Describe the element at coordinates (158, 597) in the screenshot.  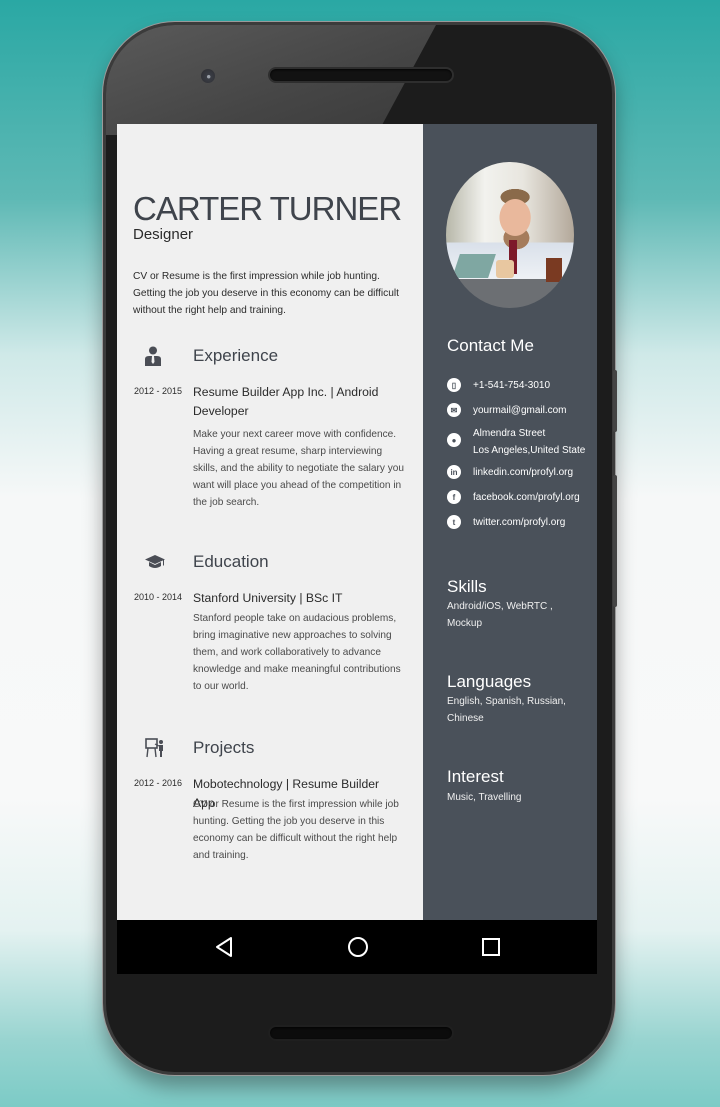
I see `education-date: 2010 - 2014` at that location.